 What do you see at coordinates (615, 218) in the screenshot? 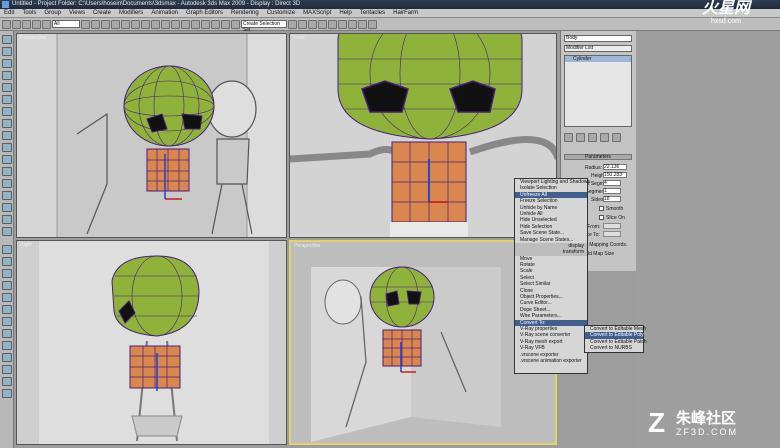
I see `slice-on-label: Slice On` at bounding box center [615, 218].